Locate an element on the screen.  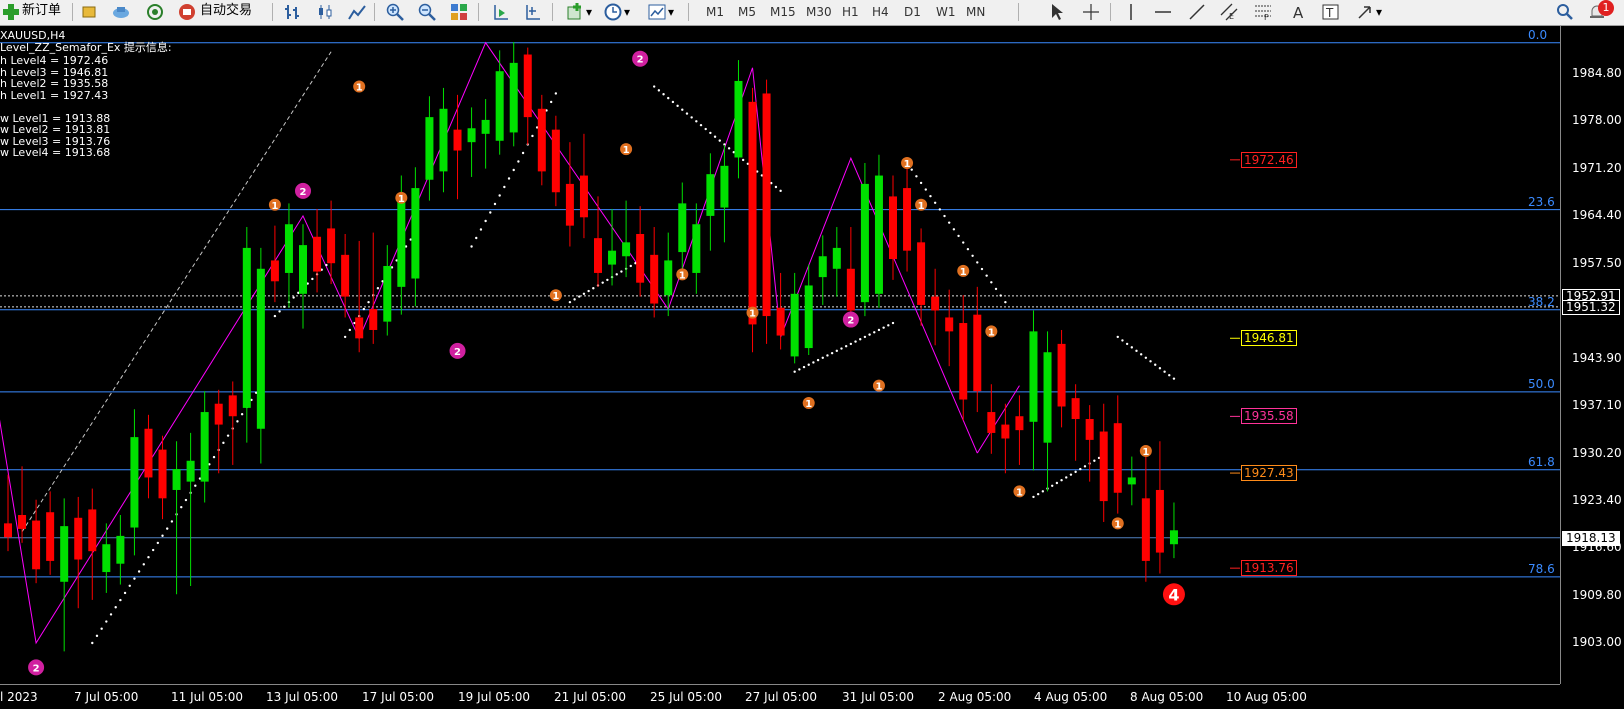
trendline-icon is located at coordinates (1197, 12).